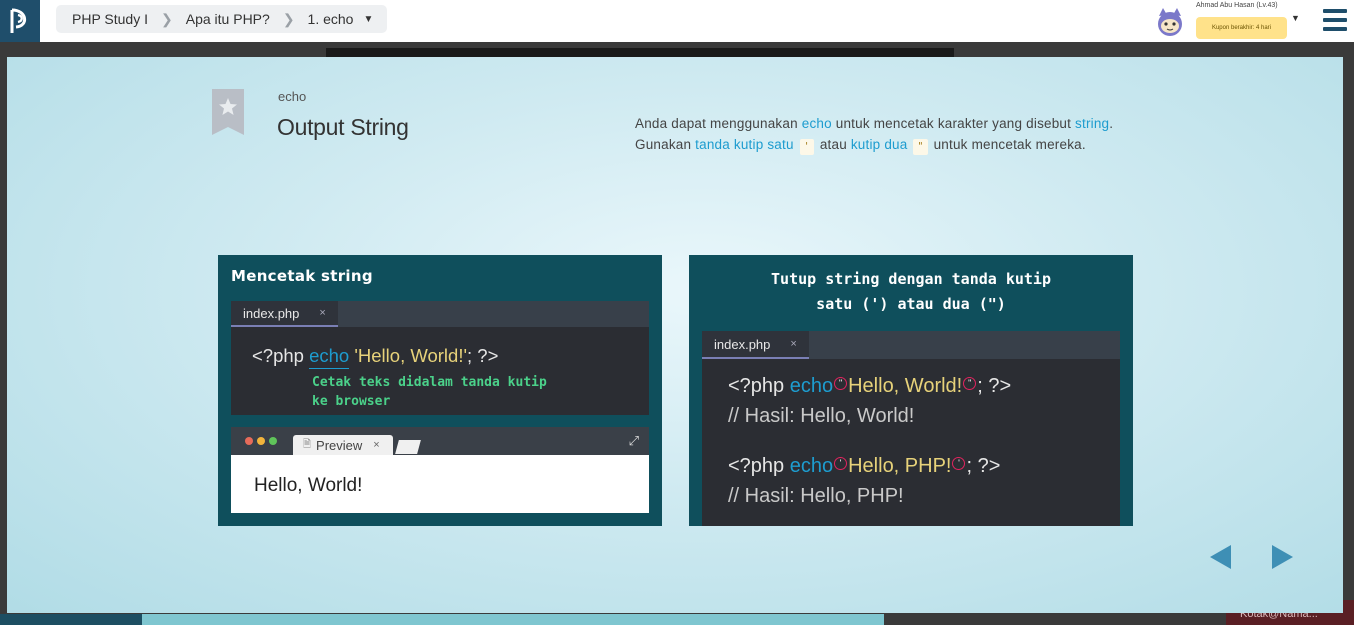  I want to click on code-comment: // Hasil: Hello, PHP!, so click(816, 496).